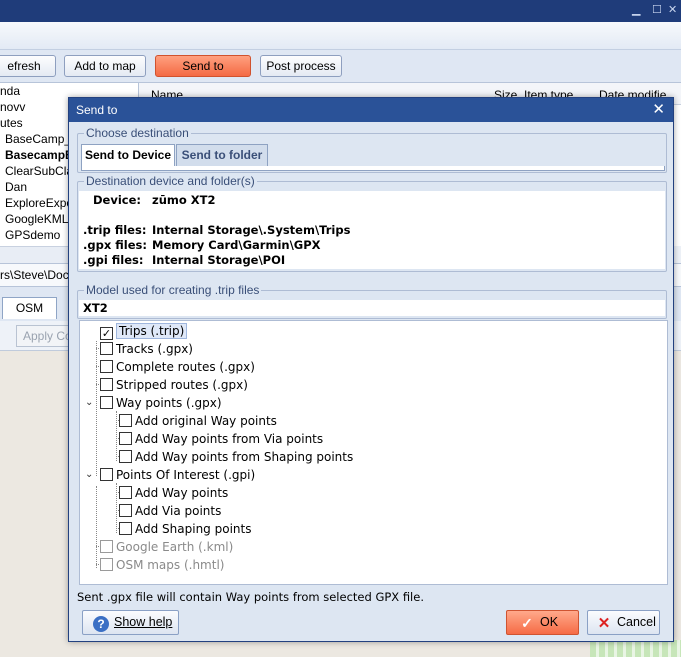 The image size is (681, 657). What do you see at coordinates (222, 155) in the screenshot?
I see `tab-send-to-folder: Send to folder` at bounding box center [222, 155].